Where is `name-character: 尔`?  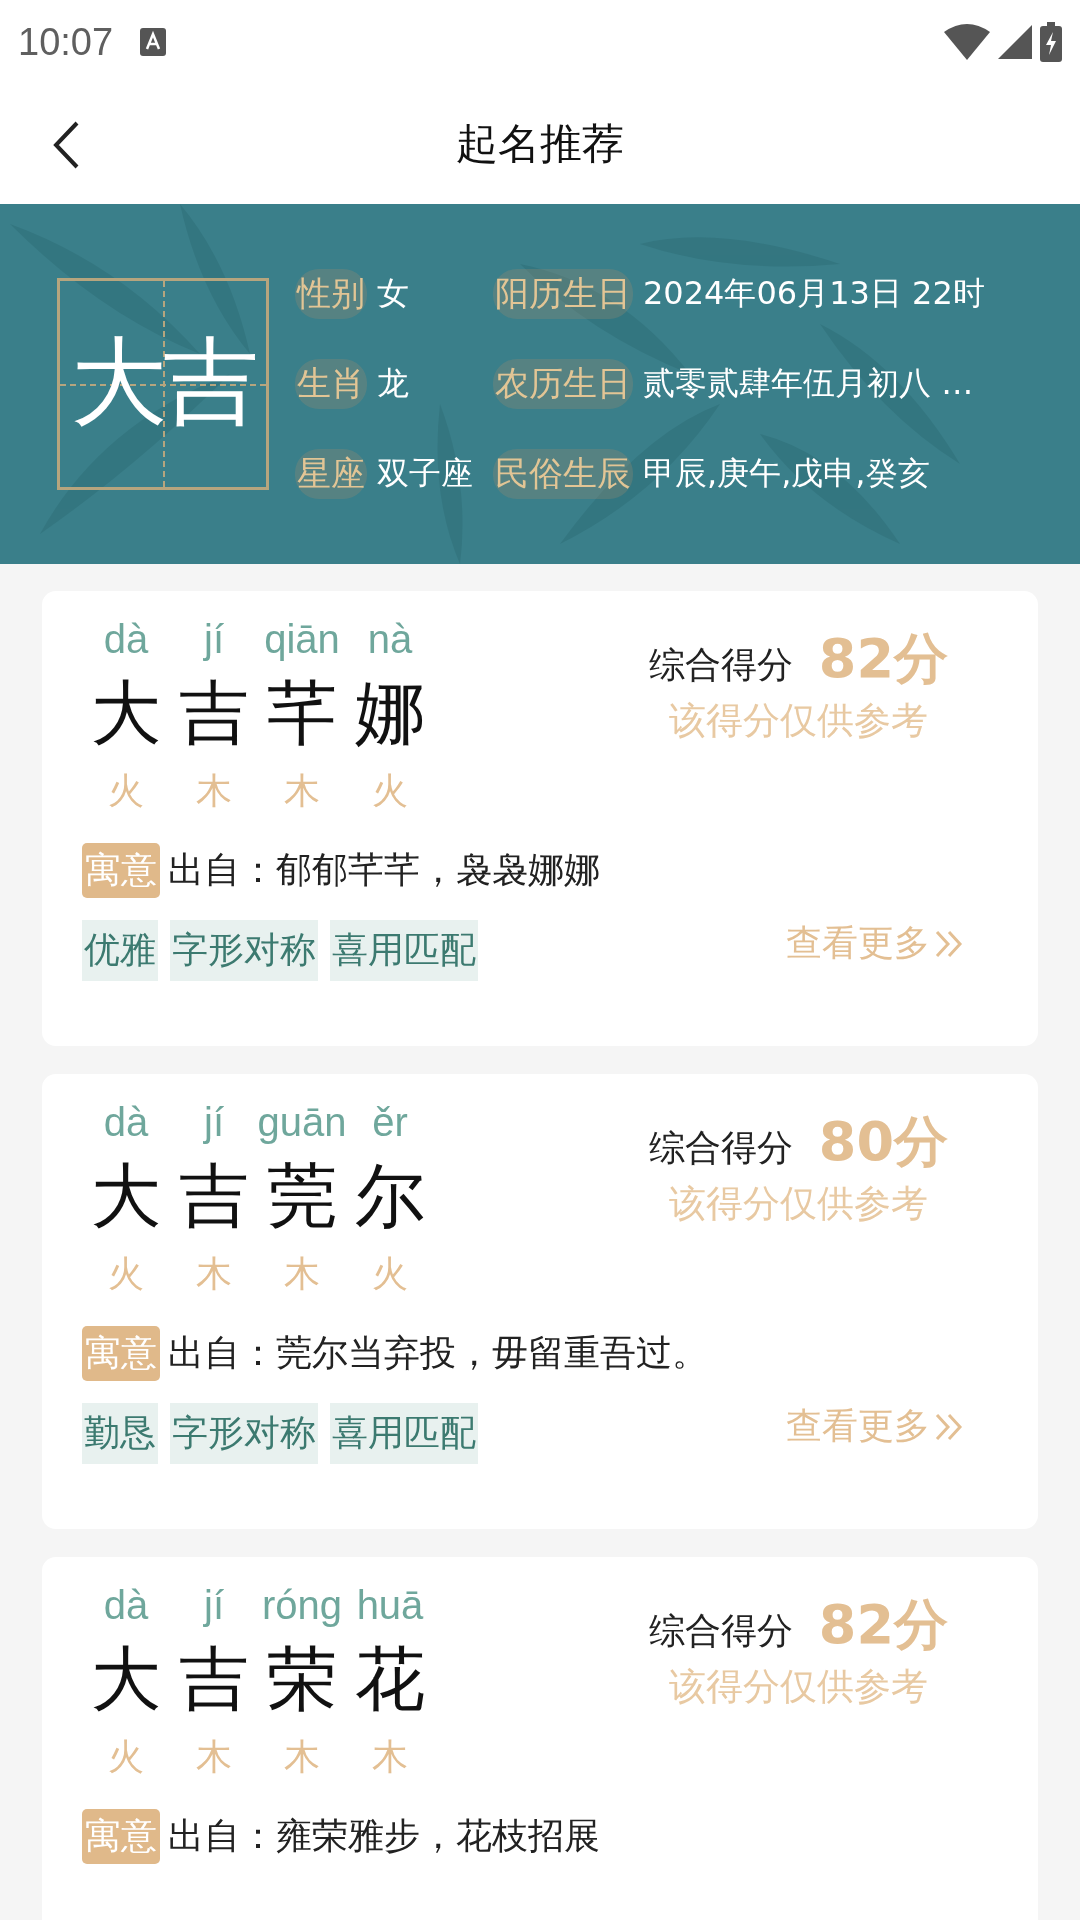 name-character: 尔 is located at coordinates (390, 1196).